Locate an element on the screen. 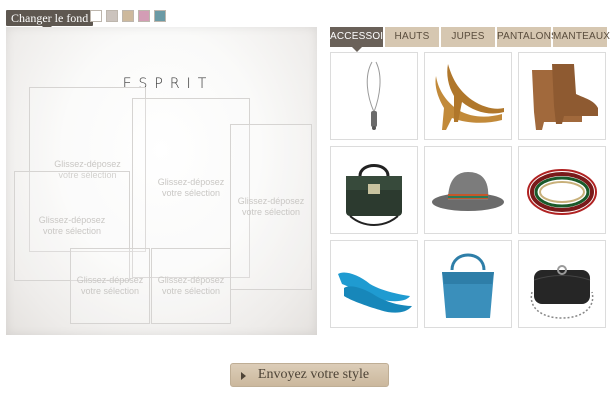 This screenshot has height=400, width=616. background-swatches is located at coordinates (128, 16).